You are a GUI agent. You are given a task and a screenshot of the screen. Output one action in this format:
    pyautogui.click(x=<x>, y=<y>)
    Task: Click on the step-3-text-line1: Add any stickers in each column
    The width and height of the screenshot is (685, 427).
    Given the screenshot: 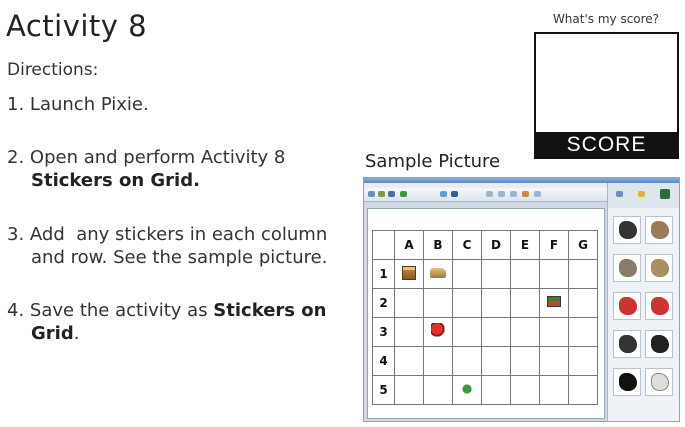 What is the action you would take?
    pyautogui.click(x=178, y=234)
    